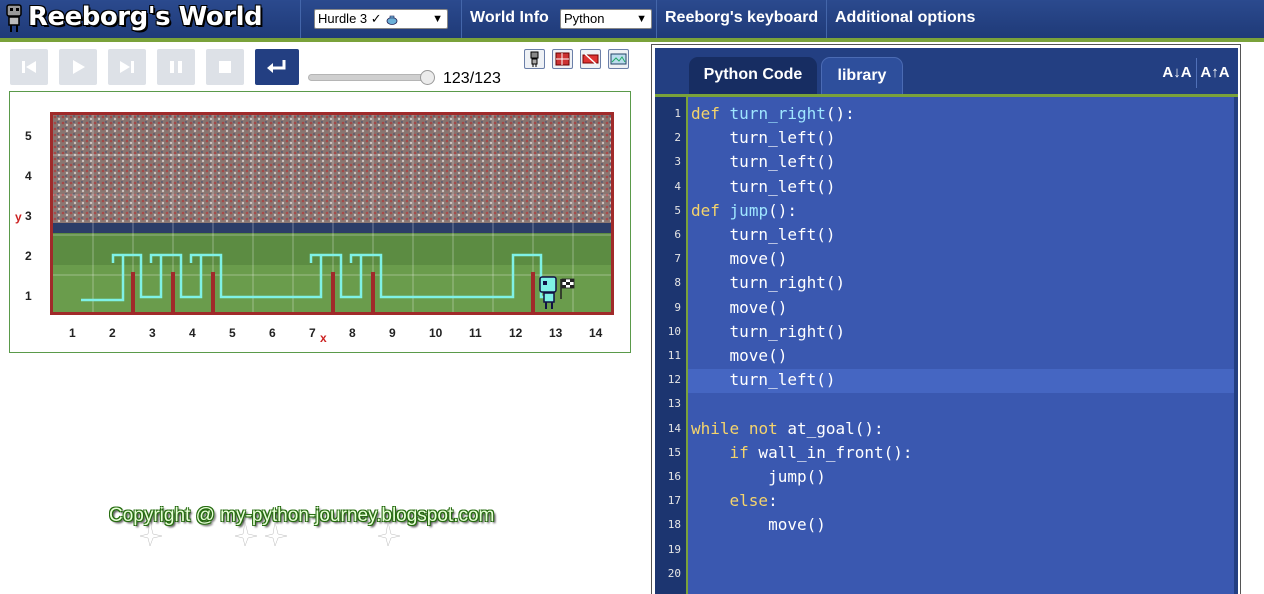 This screenshot has width=1264, height=594. Describe the element at coordinates (516, 333) in the screenshot. I see `x-tick: 12` at that location.